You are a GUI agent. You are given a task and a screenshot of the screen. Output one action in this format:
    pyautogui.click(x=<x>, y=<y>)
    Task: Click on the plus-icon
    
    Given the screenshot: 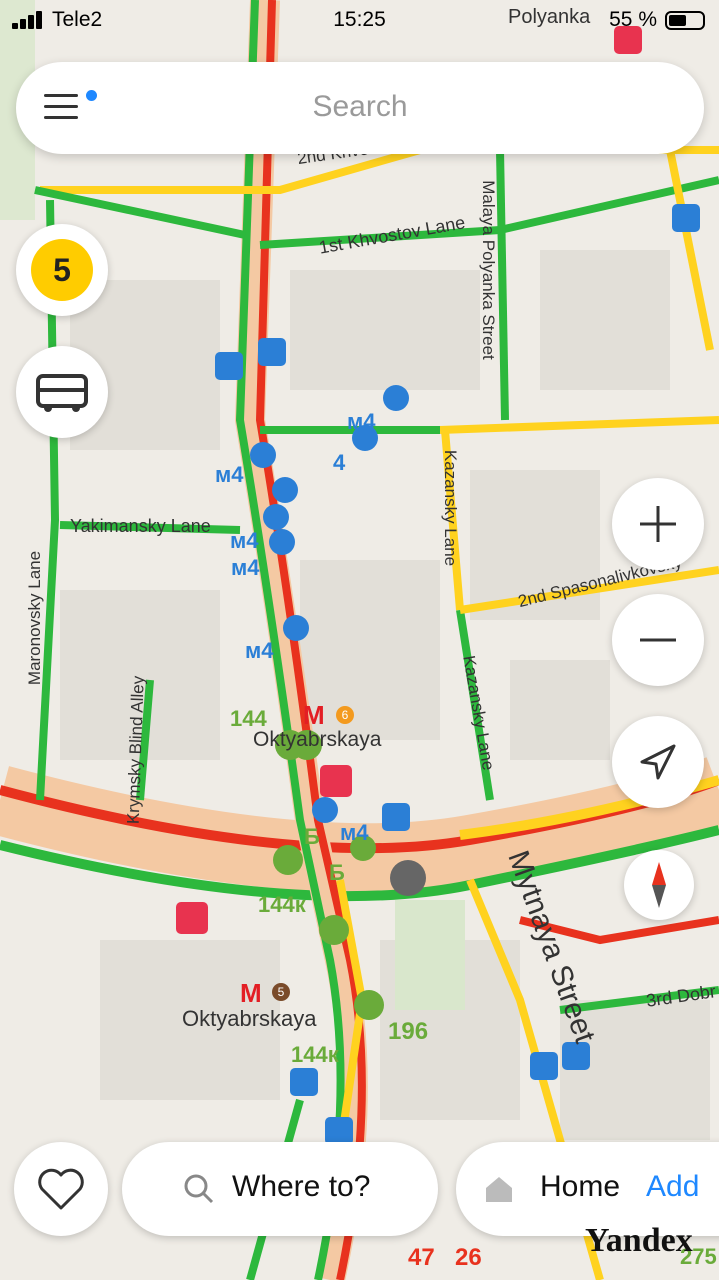 What is the action you would take?
    pyautogui.click(x=658, y=524)
    